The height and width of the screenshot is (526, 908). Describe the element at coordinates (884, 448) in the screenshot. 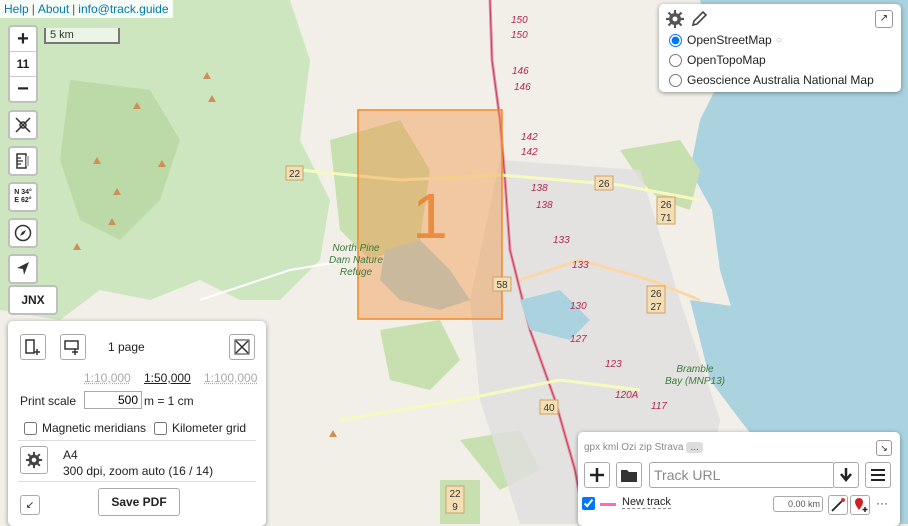

I see `expand-tracks-button: ↘` at that location.